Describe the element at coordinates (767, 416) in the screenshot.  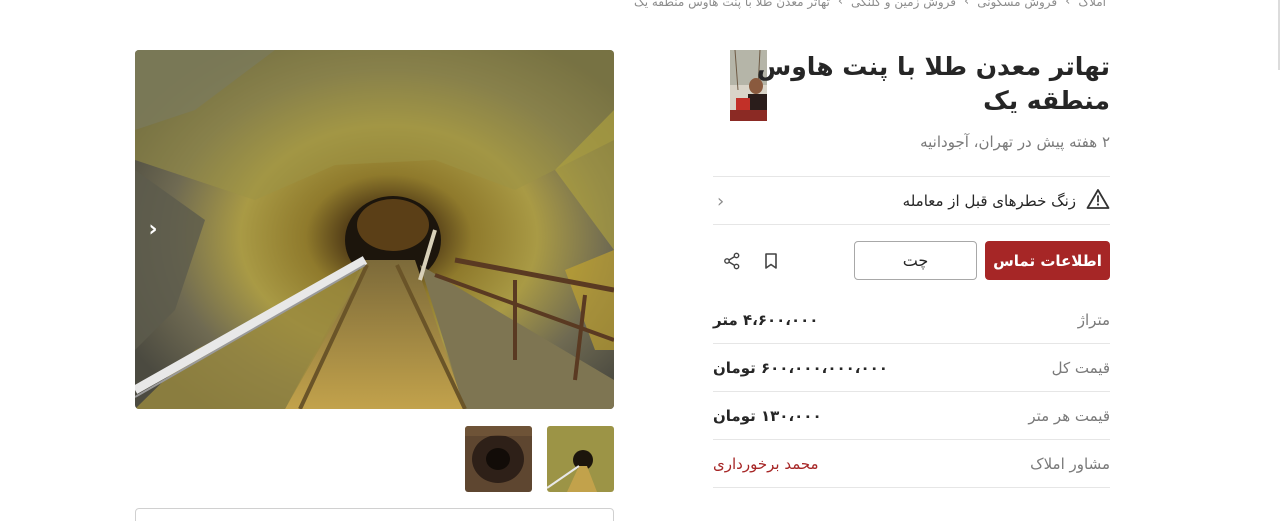
I see `detail-value: ۱۳۰،۰۰۰ تومان` at that location.